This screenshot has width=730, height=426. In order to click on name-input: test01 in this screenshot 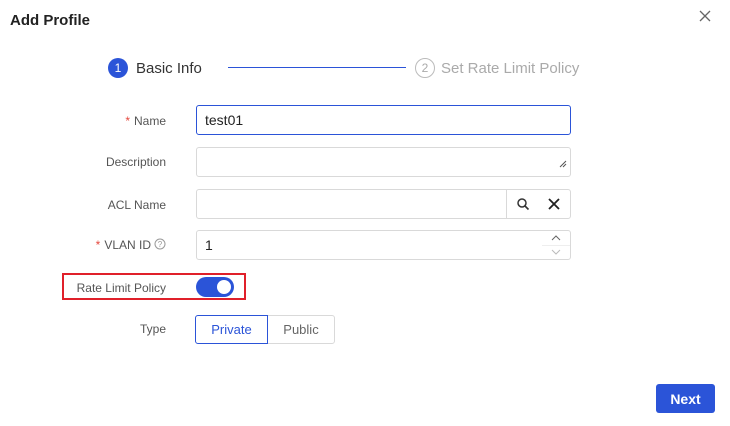, I will do `click(383, 120)`.